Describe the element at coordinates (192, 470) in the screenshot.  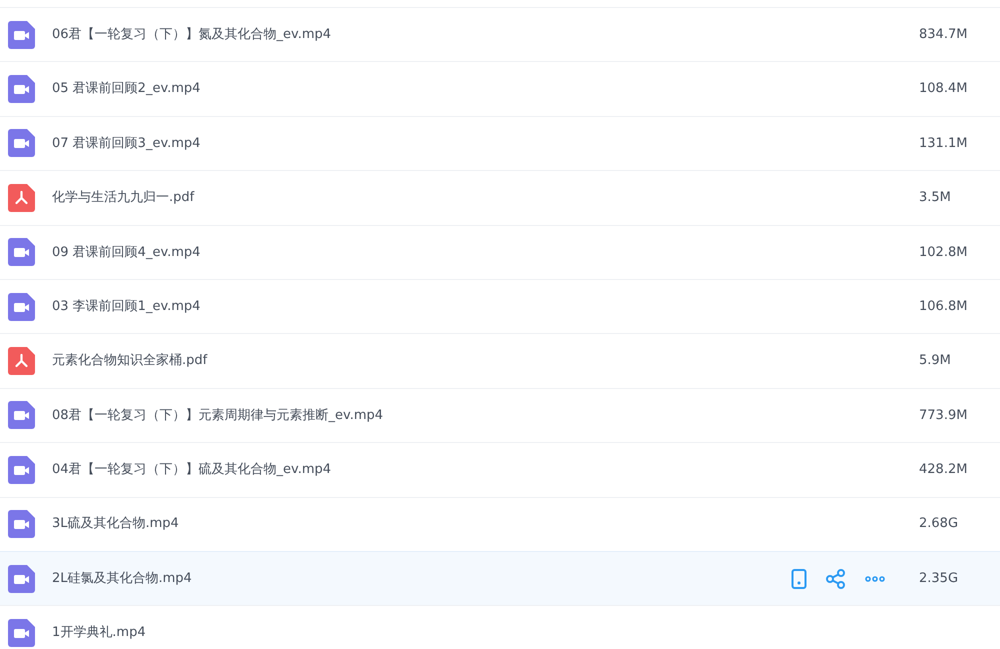
I see `file-name: 04君【一轮复习（下）】硫及其化合物_ev.mp4` at that location.